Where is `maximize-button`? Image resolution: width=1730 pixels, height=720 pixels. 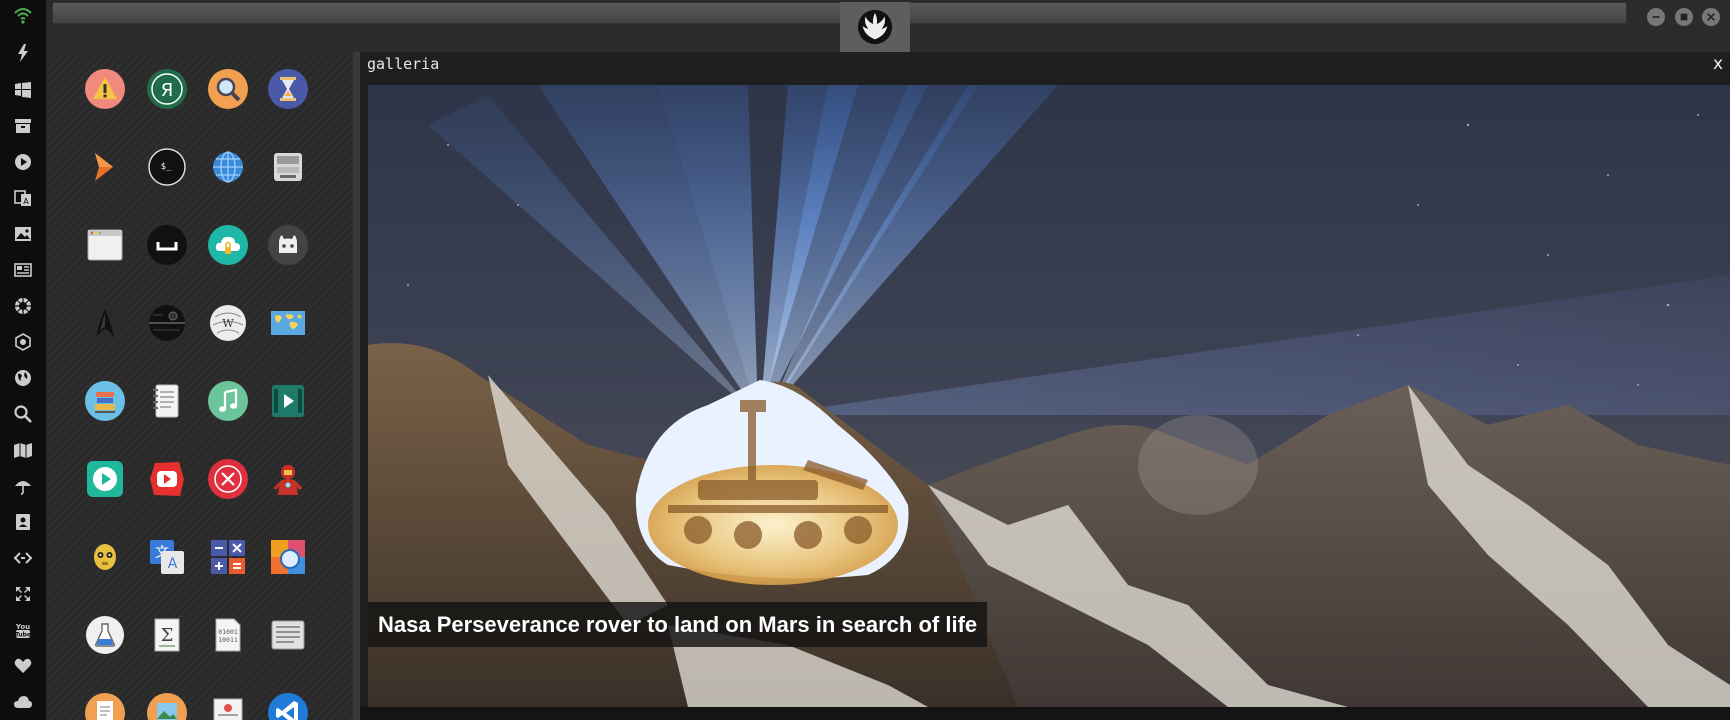
maximize-button is located at coordinates (1684, 17).